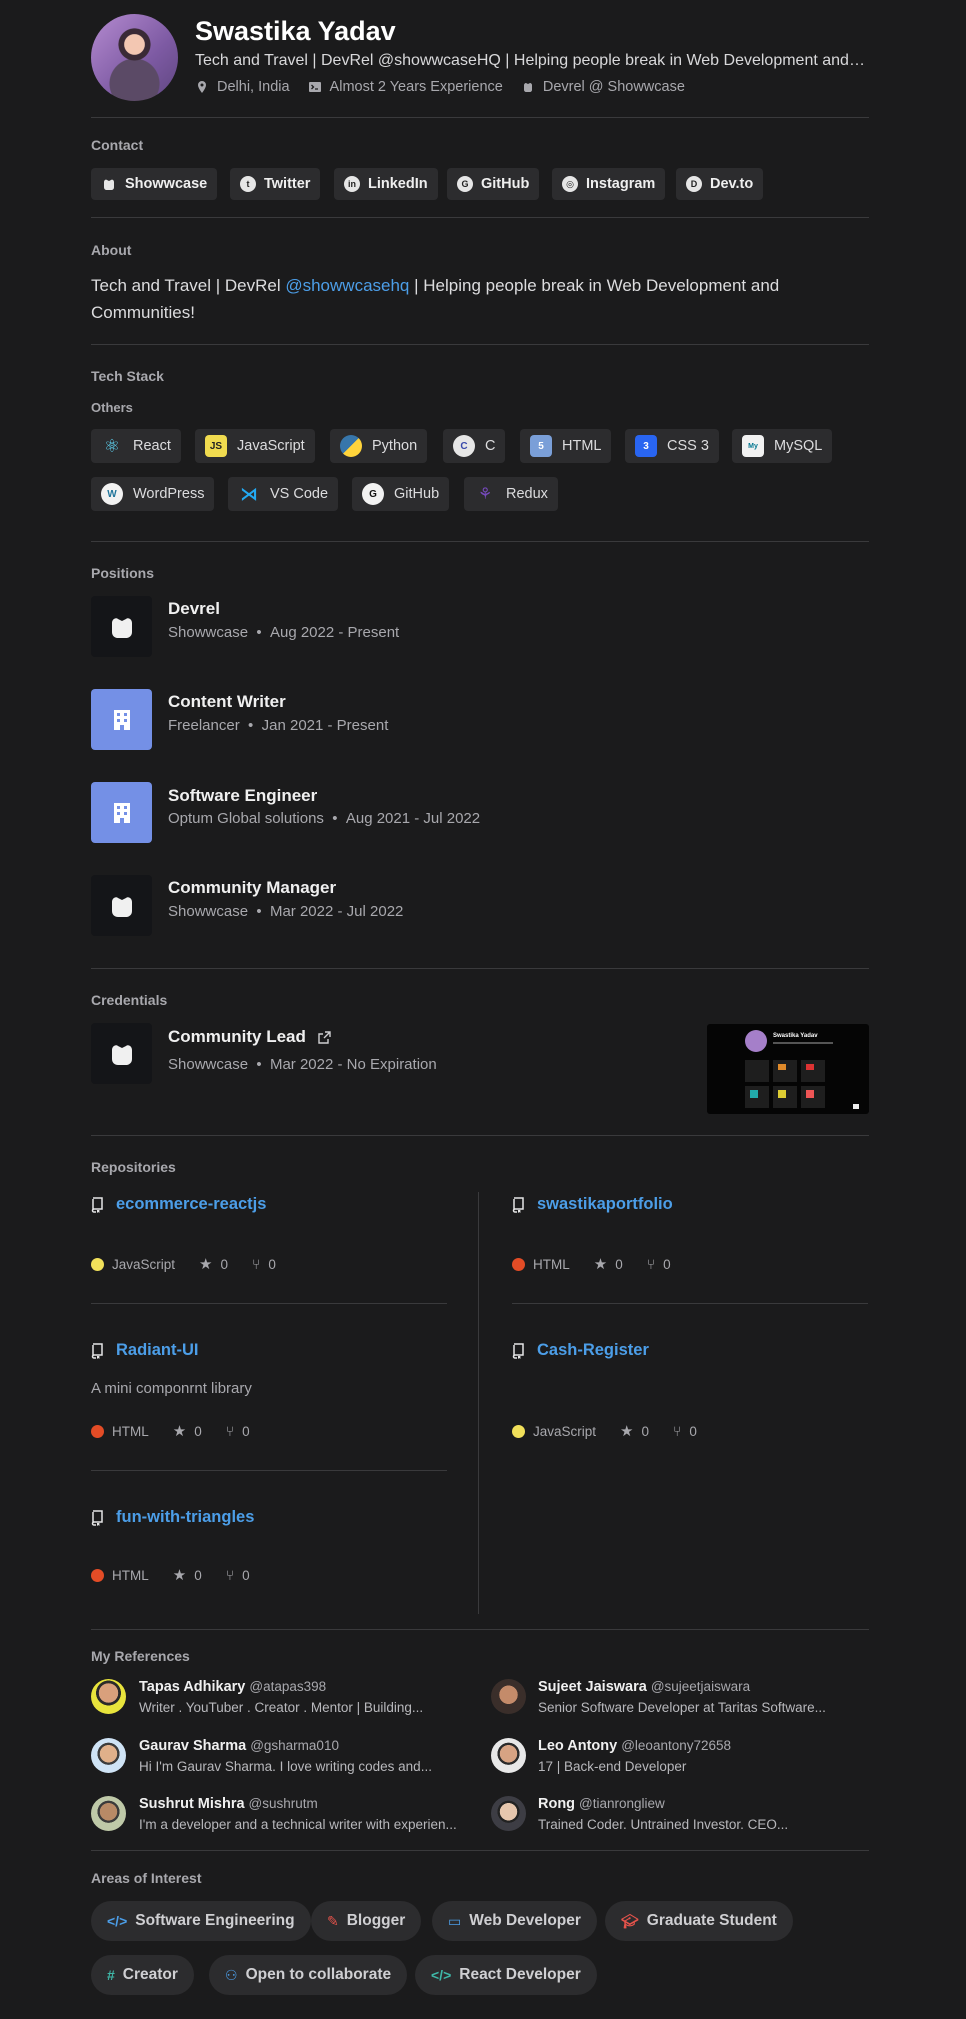 The height and width of the screenshot is (2019, 966). Describe the element at coordinates (609, 184) in the screenshot. I see `contact-instagram-button: ◎ Instagram` at that location.